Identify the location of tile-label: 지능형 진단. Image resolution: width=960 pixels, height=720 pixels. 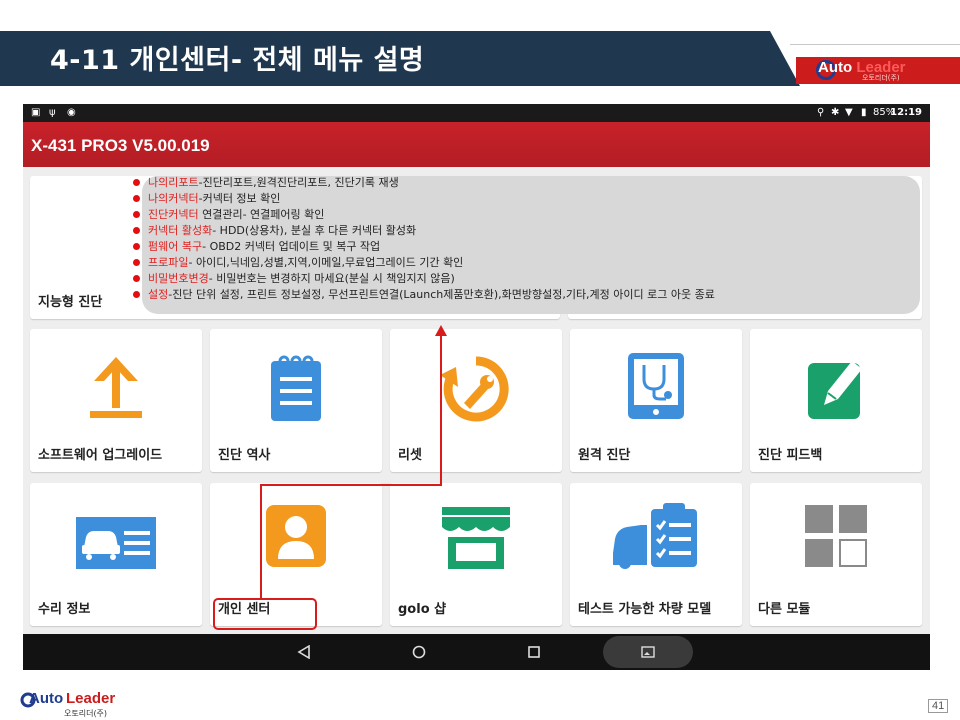
(70, 302).